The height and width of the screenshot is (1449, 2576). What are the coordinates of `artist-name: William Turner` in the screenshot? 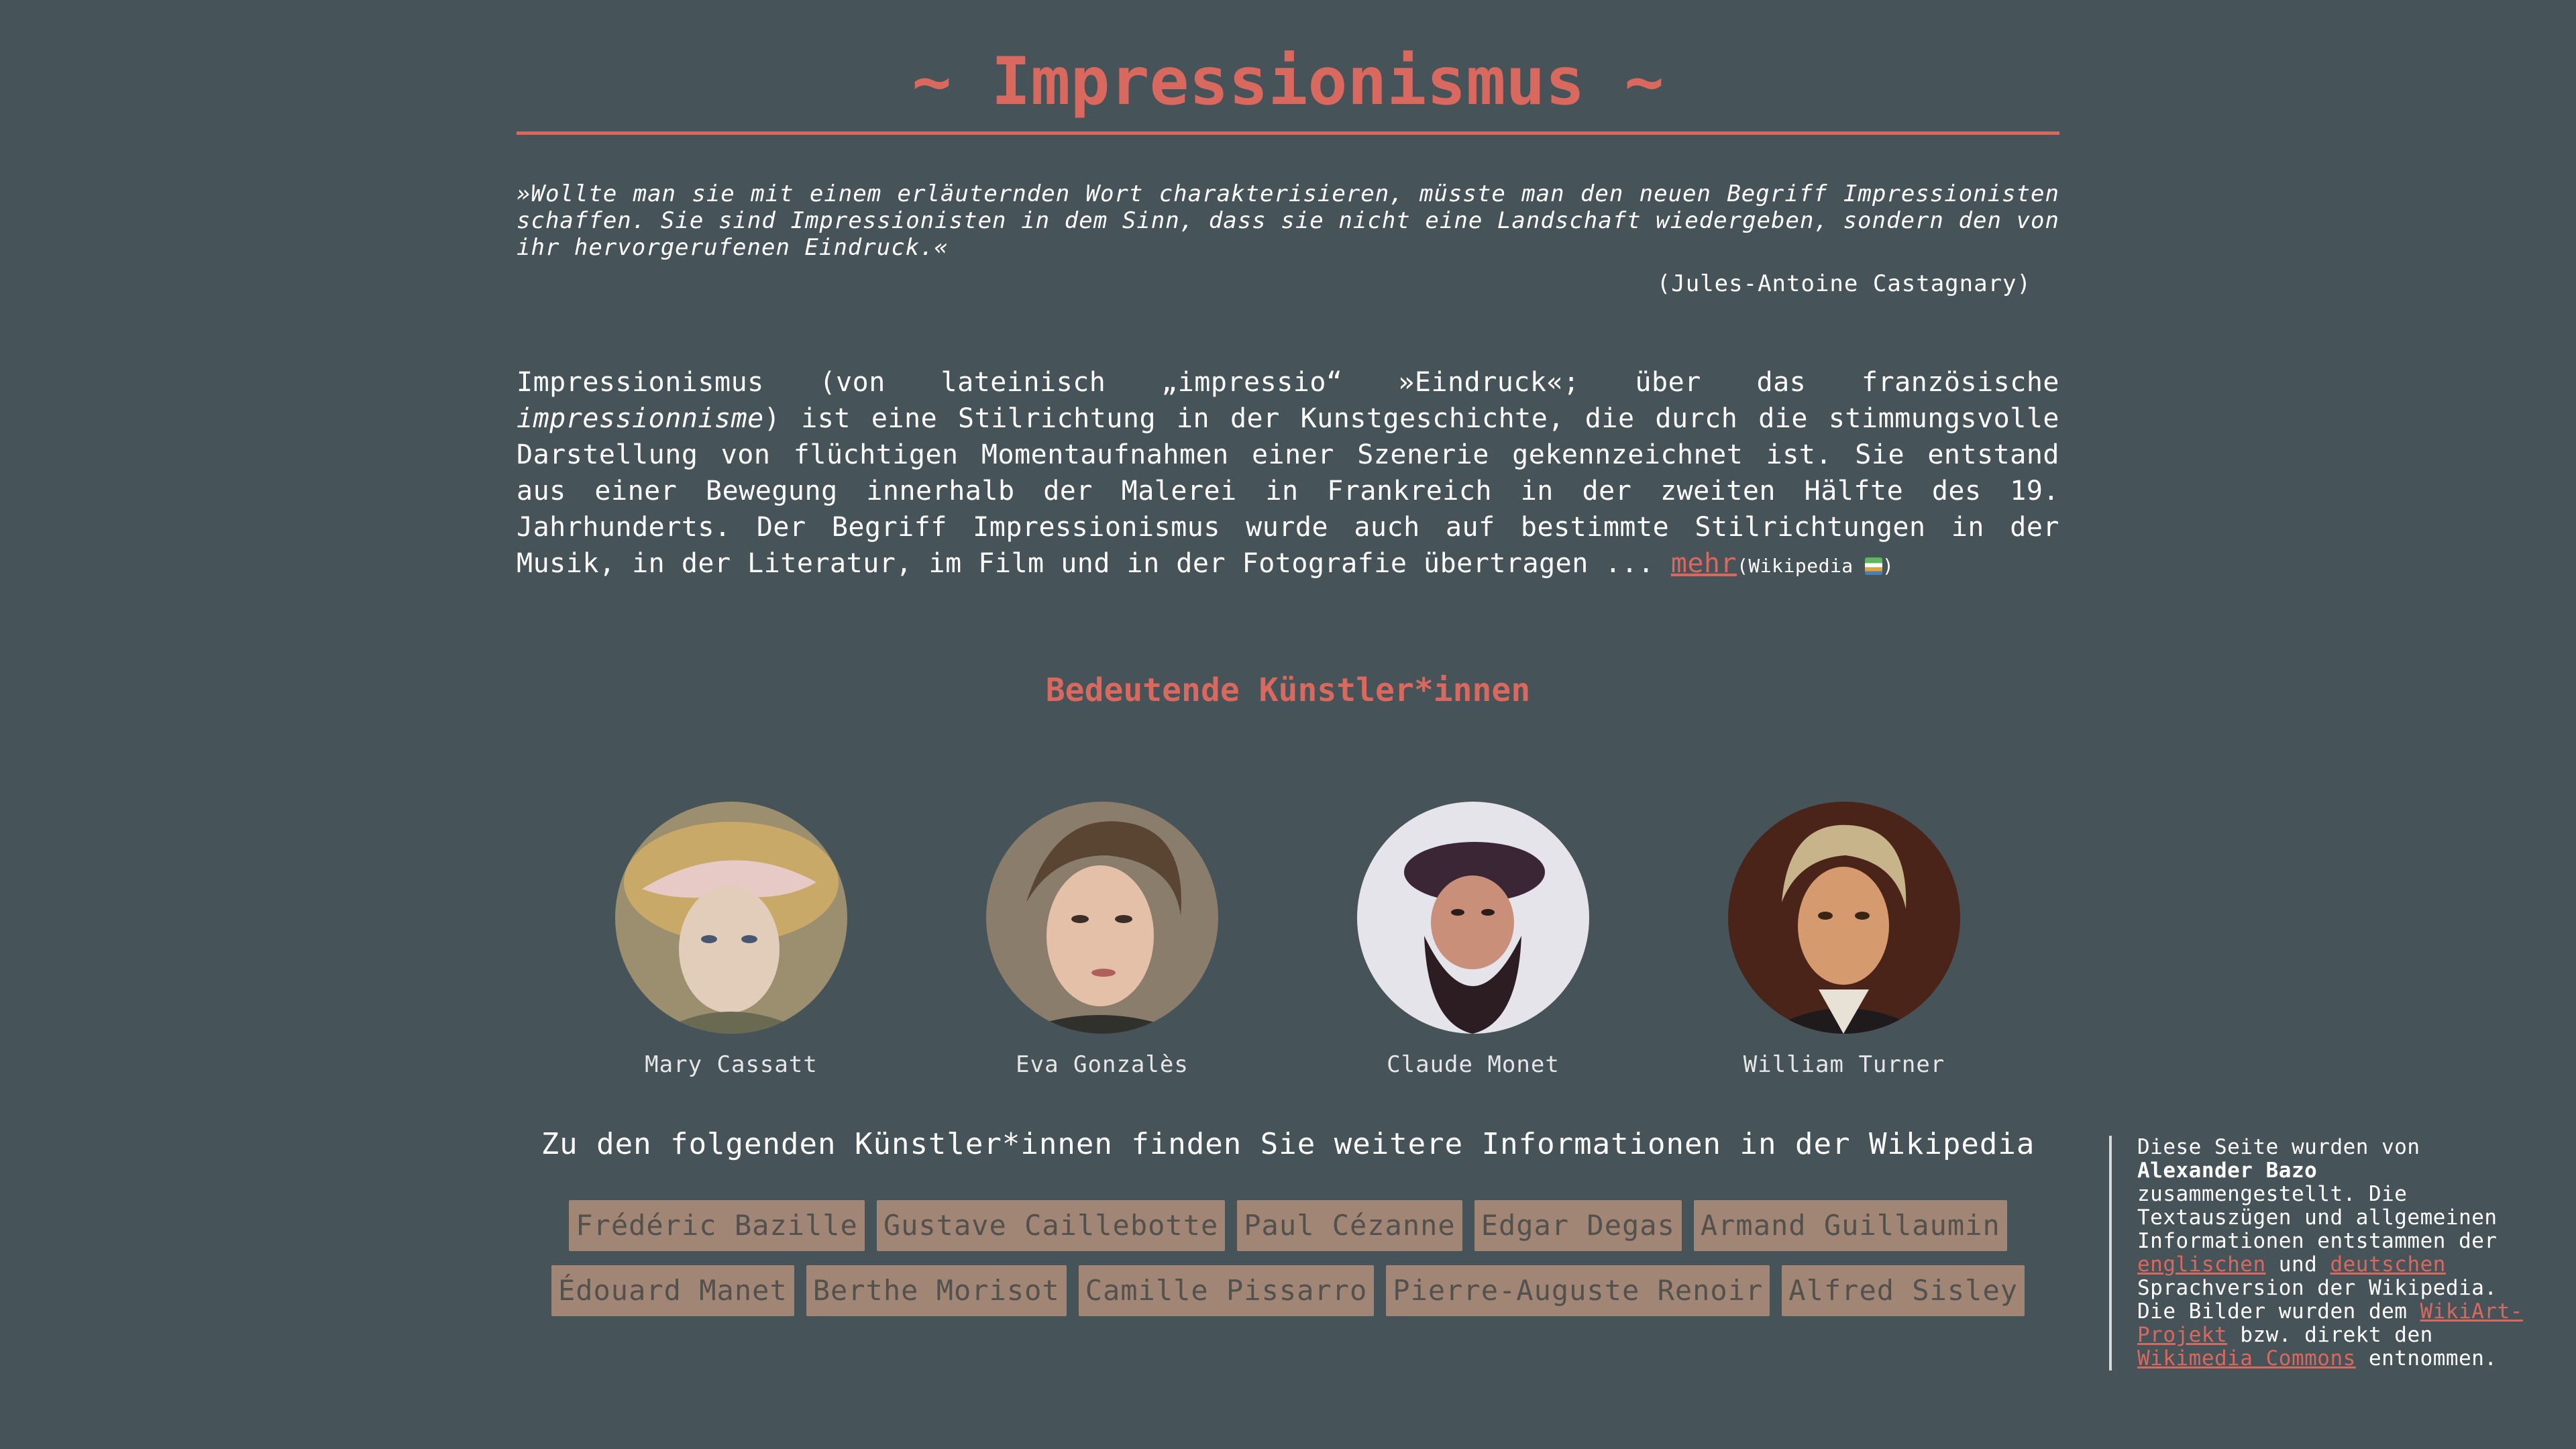 It's located at (1844, 1064).